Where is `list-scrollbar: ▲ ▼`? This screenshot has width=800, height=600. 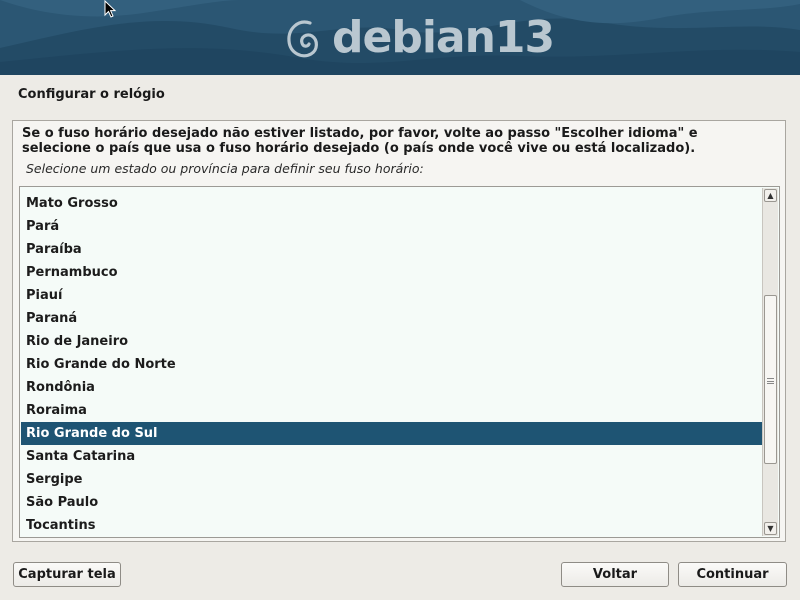
list-scrollbar: ▲ ▼ is located at coordinates (770, 362).